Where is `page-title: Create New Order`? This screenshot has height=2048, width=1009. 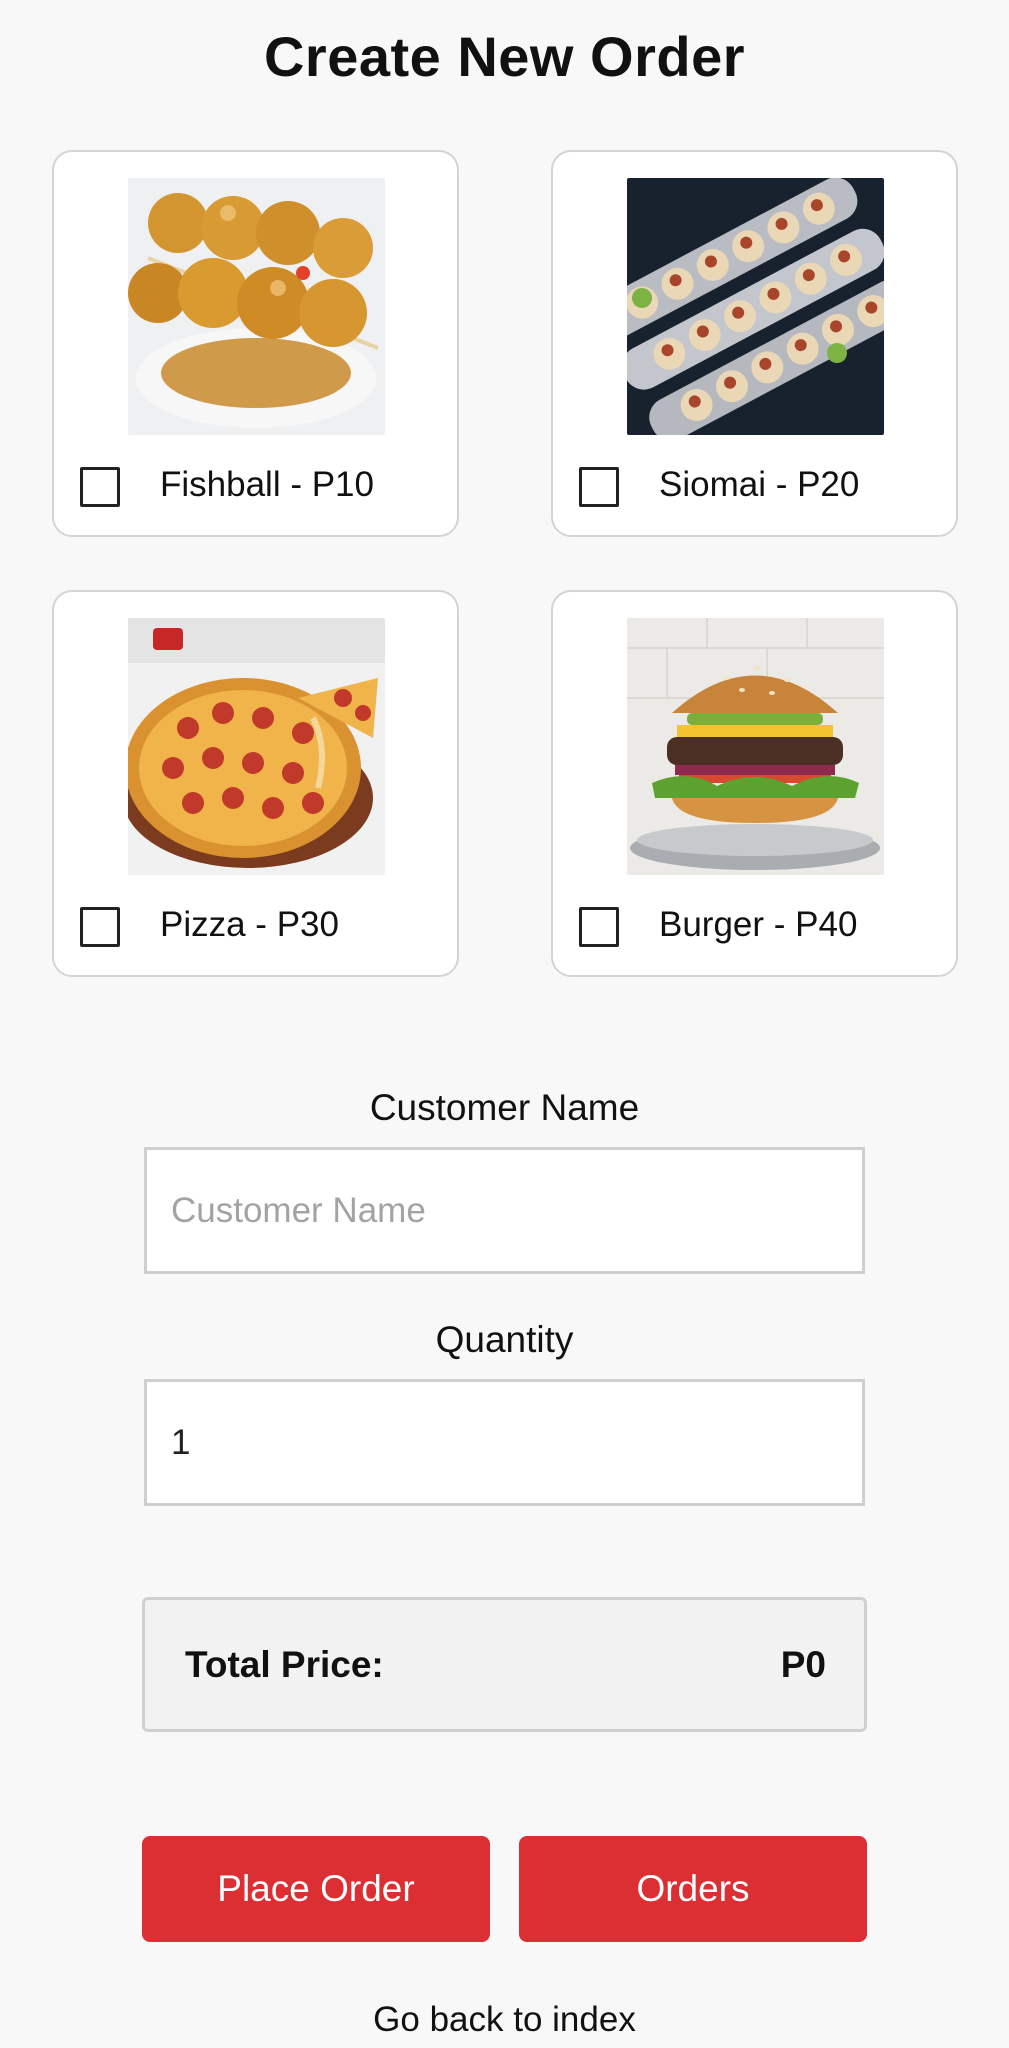
page-title: Create New Order is located at coordinates (504, 56).